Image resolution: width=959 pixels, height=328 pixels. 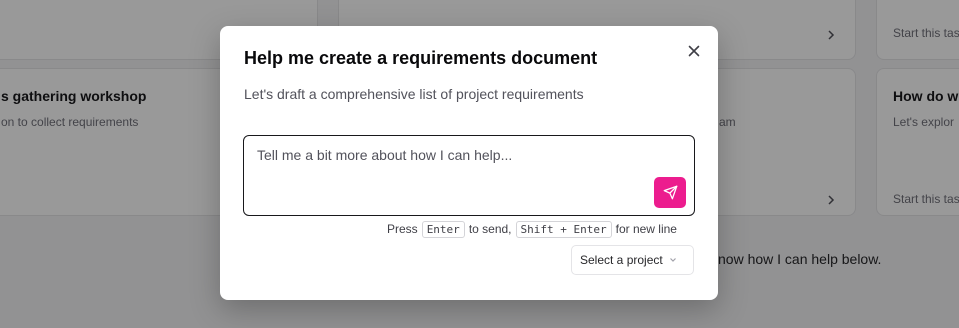 What do you see at coordinates (563, 229) in the screenshot?
I see `shift-enter-key: Shift + Enter` at bounding box center [563, 229].